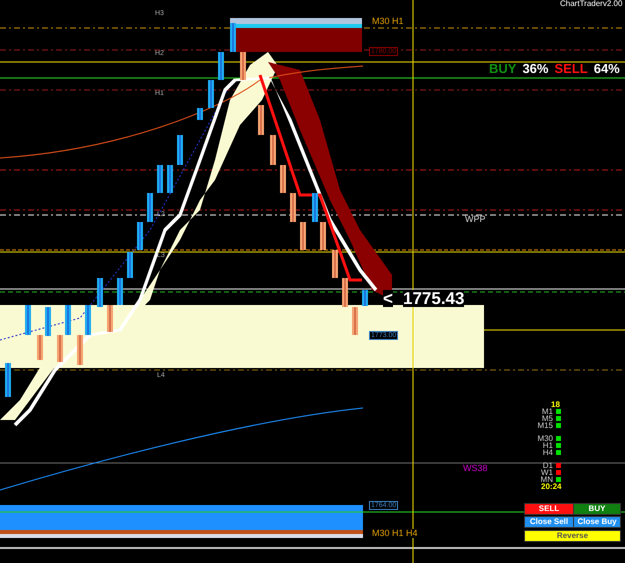 The image size is (625, 563). Describe the element at coordinates (535, 68) in the screenshot. I see `sentiment-buy-value: 36%` at that location.